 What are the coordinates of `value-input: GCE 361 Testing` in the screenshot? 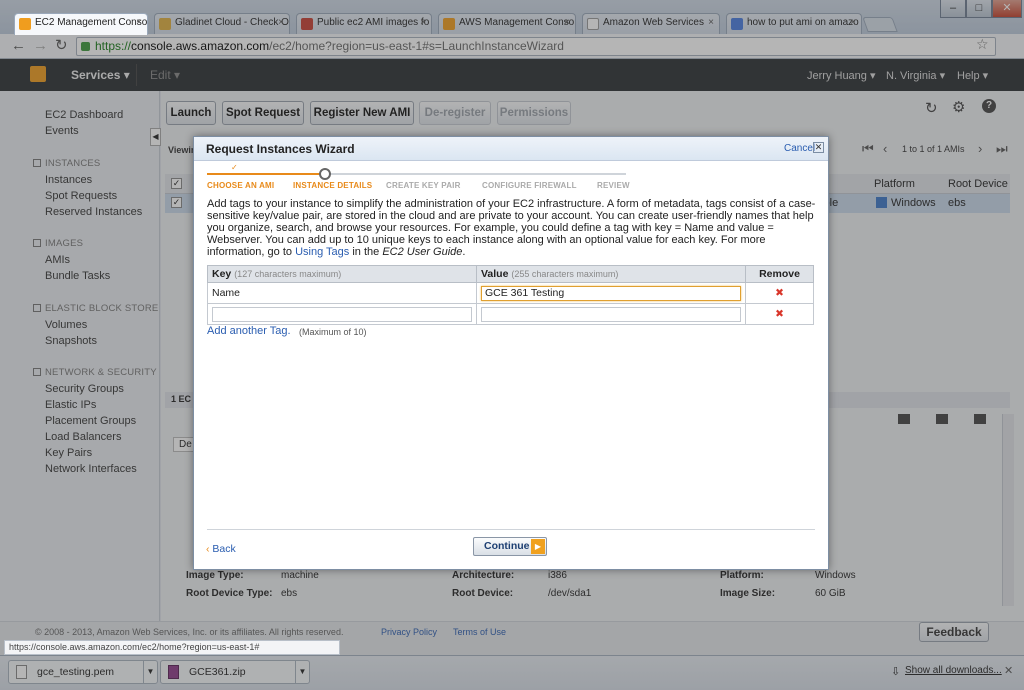 It's located at (611, 293).